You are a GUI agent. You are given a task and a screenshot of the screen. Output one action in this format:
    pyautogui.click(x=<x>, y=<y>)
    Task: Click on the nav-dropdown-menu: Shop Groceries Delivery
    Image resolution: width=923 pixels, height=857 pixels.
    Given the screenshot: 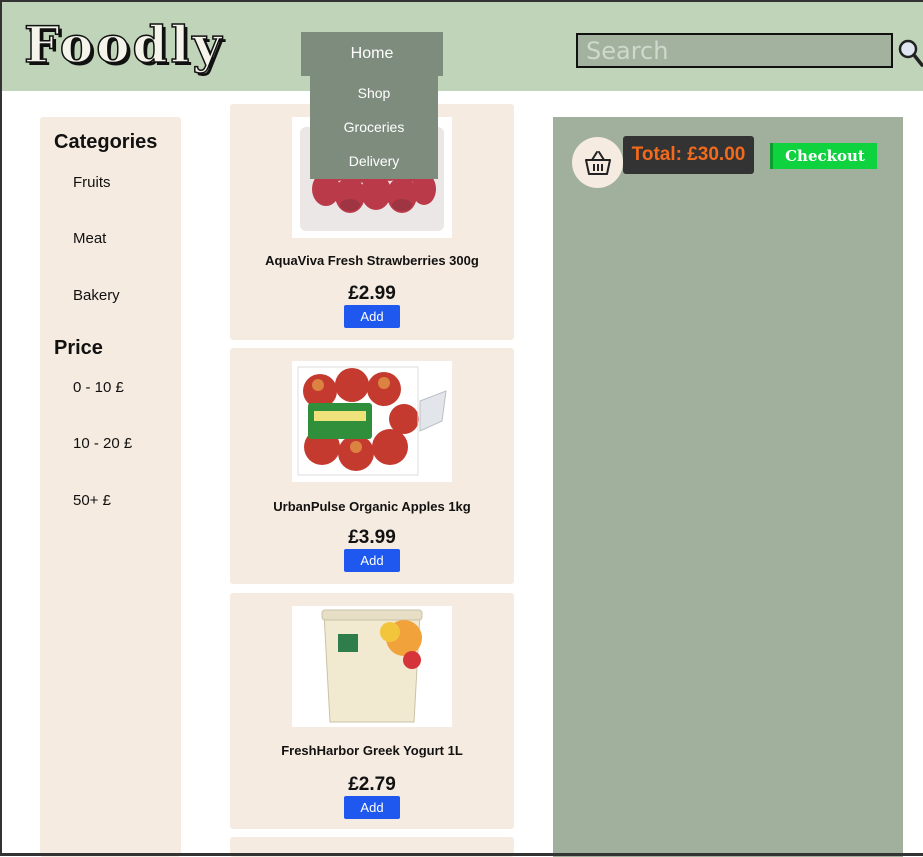 What is the action you would take?
    pyautogui.click(x=374, y=127)
    